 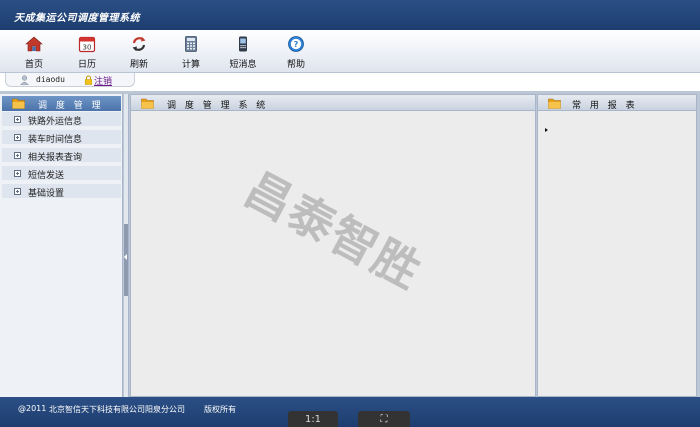 I want to click on short-message-label: 短消息, so click(x=243, y=65).